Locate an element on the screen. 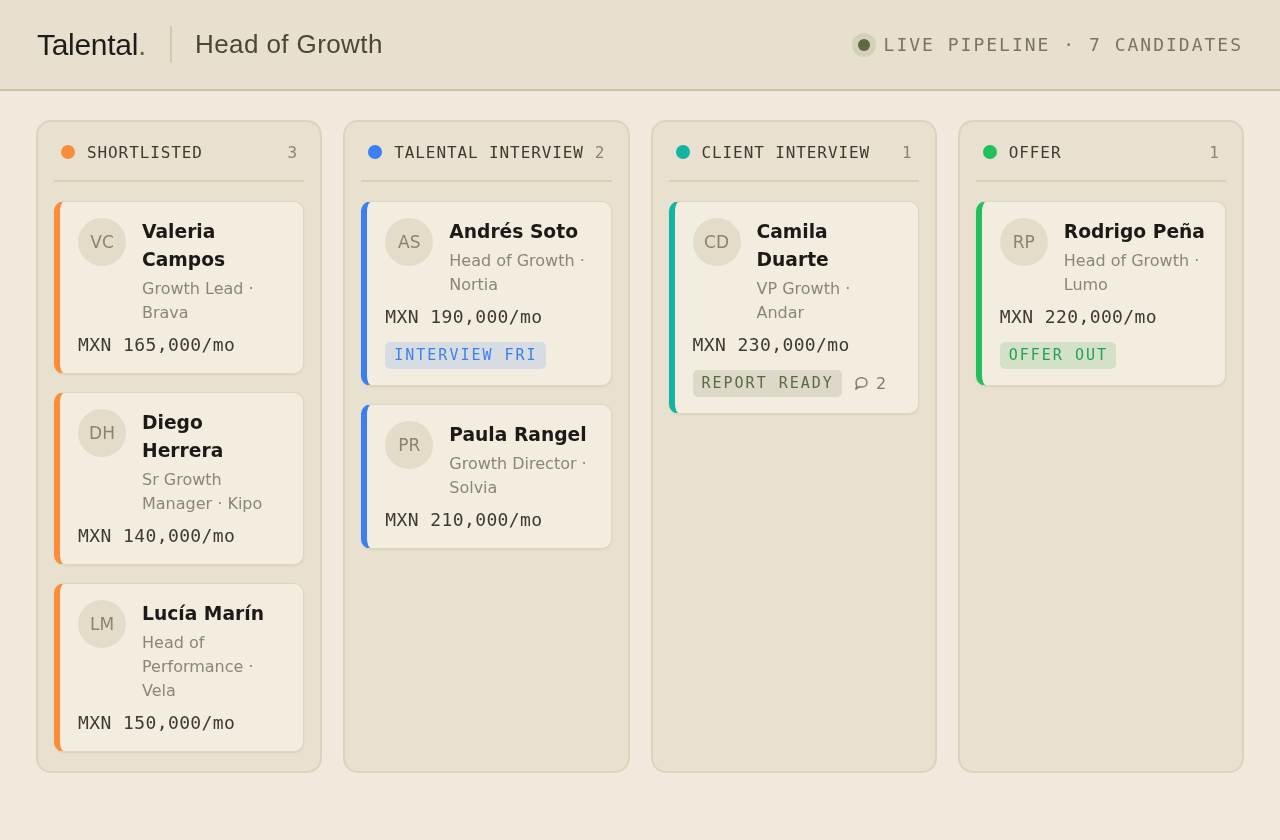 The width and height of the screenshot is (1280, 840). status-tag: INTERVIEW FRI is located at coordinates (465, 355).